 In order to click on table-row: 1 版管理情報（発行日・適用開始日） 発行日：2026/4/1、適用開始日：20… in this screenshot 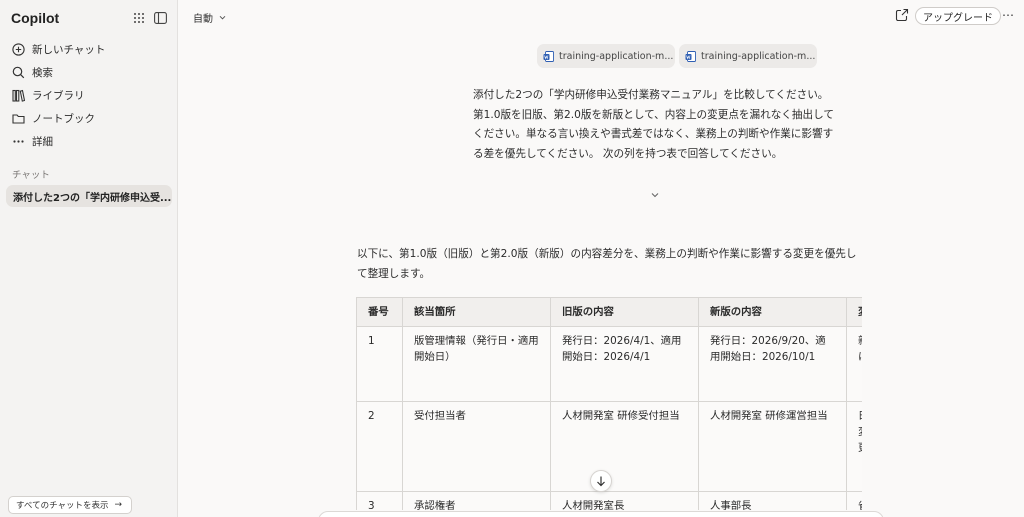, I will do `click(609, 364)`.